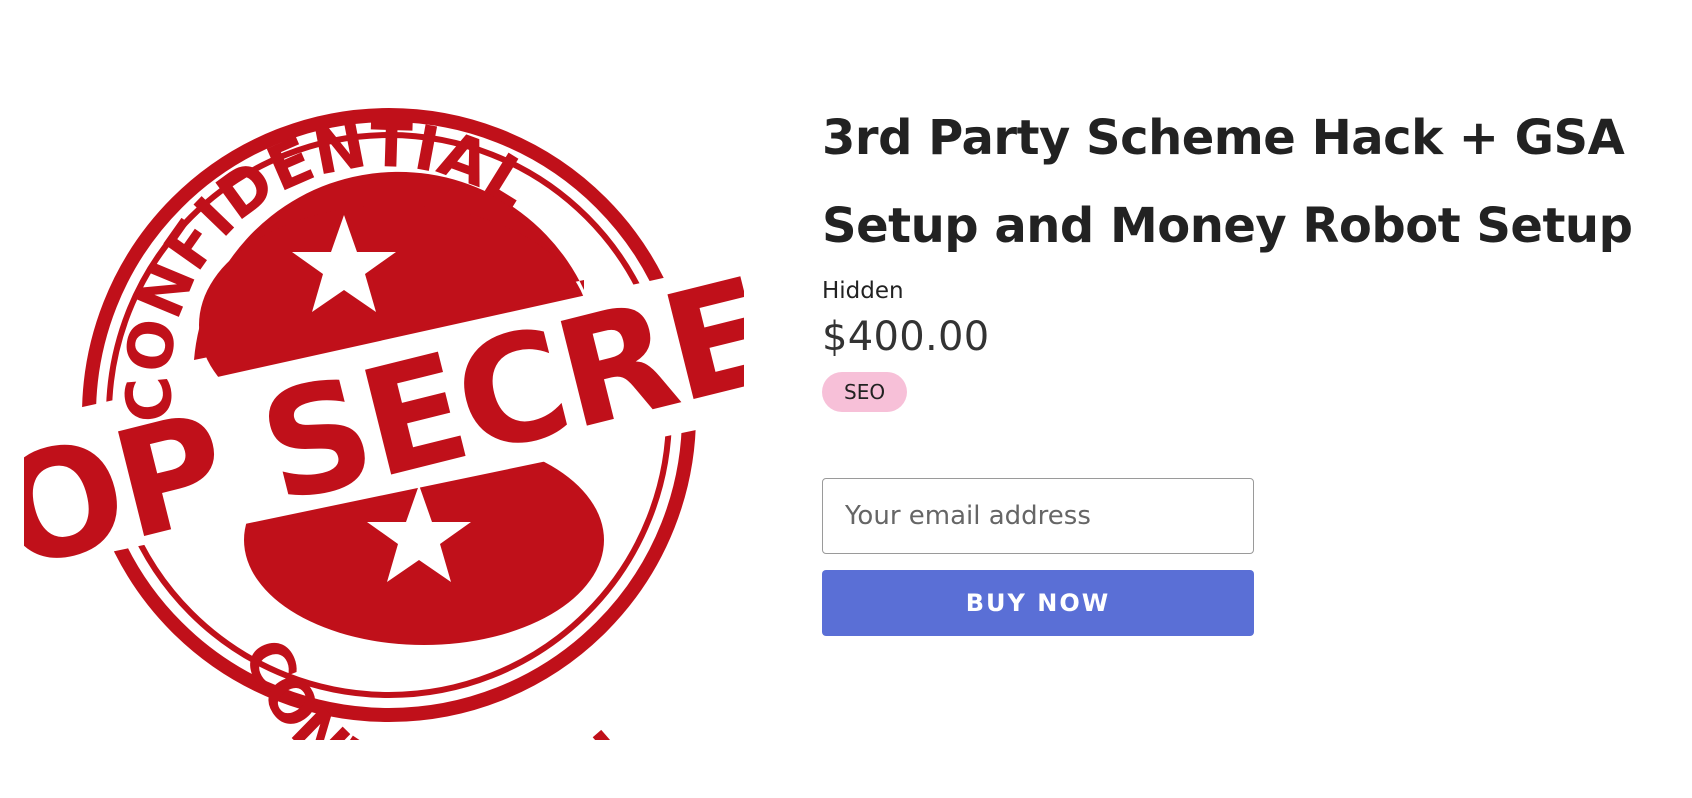 This screenshot has height=798, width=1692. I want to click on email-input, so click(1038, 516).